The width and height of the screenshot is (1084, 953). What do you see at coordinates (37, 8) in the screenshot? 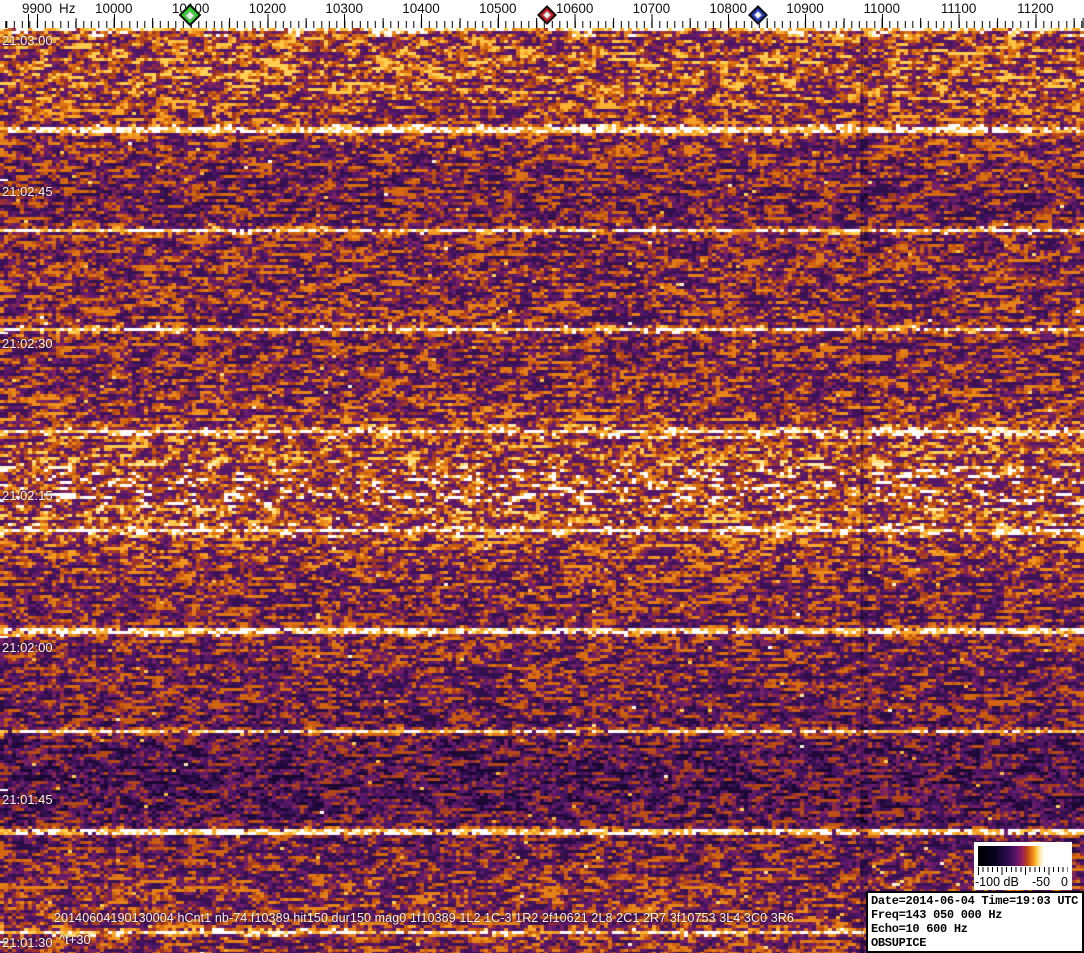
I see `freq-tick-label: 9900` at bounding box center [37, 8].